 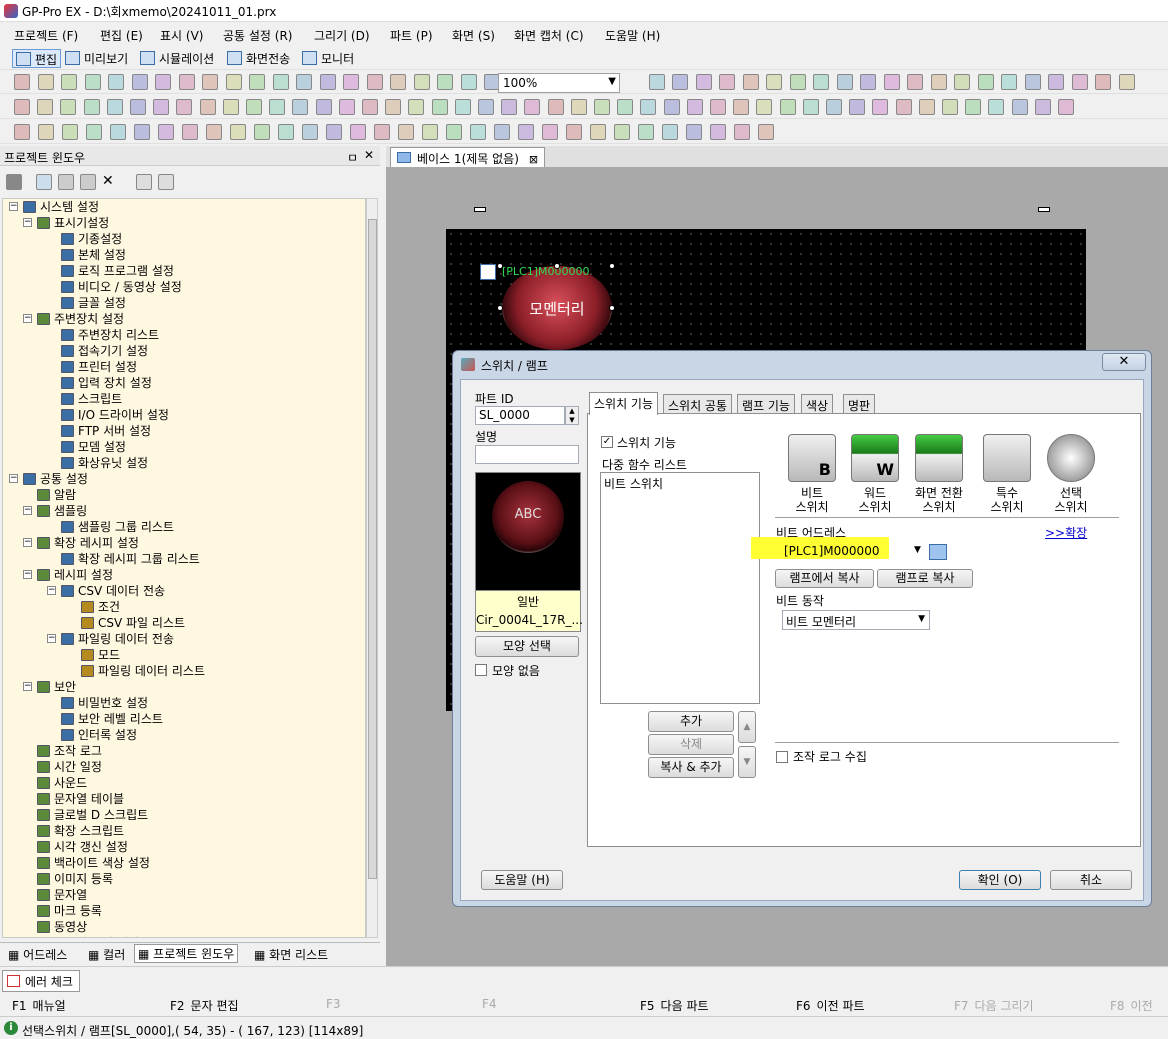 I want to click on menu-common-settings: 공통 설정 (R), so click(x=258, y=35).